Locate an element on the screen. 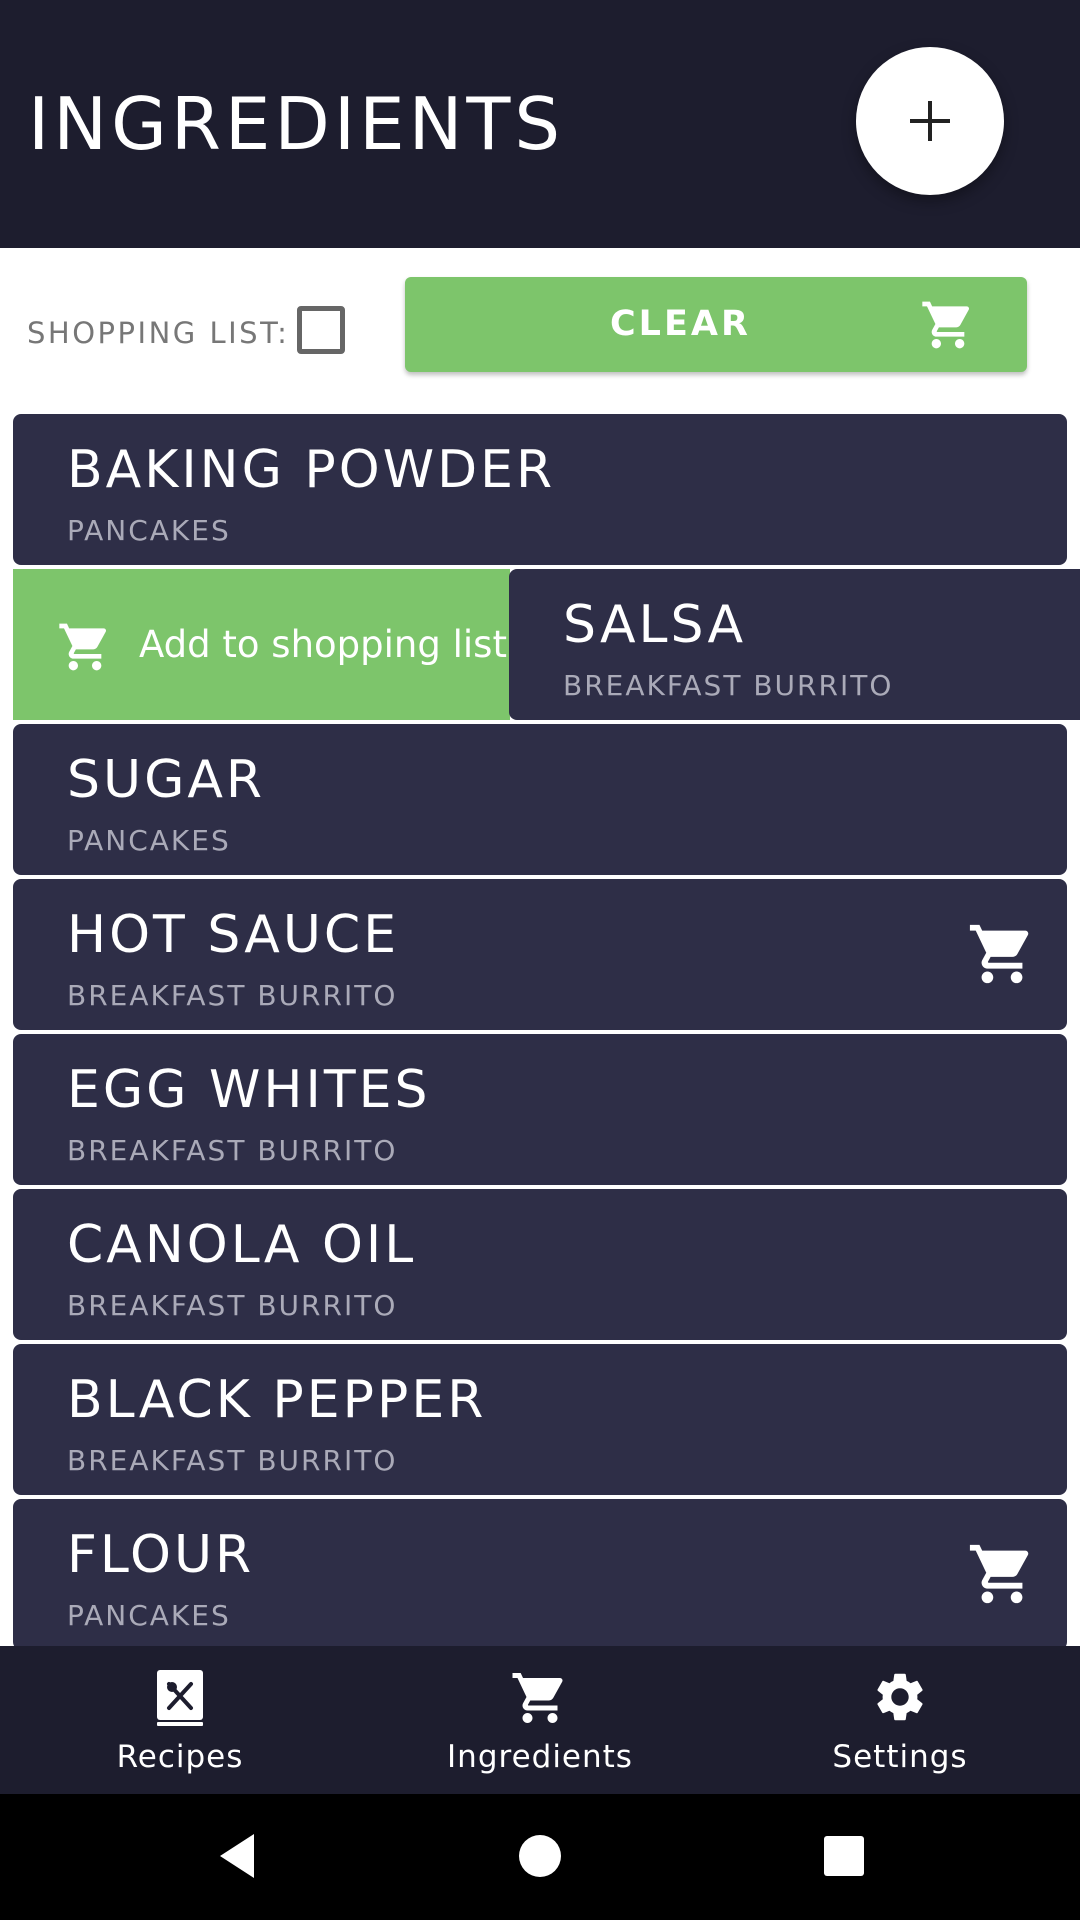  ingredient-name: CANOLA OIL is located at coordinates (242, 1245).